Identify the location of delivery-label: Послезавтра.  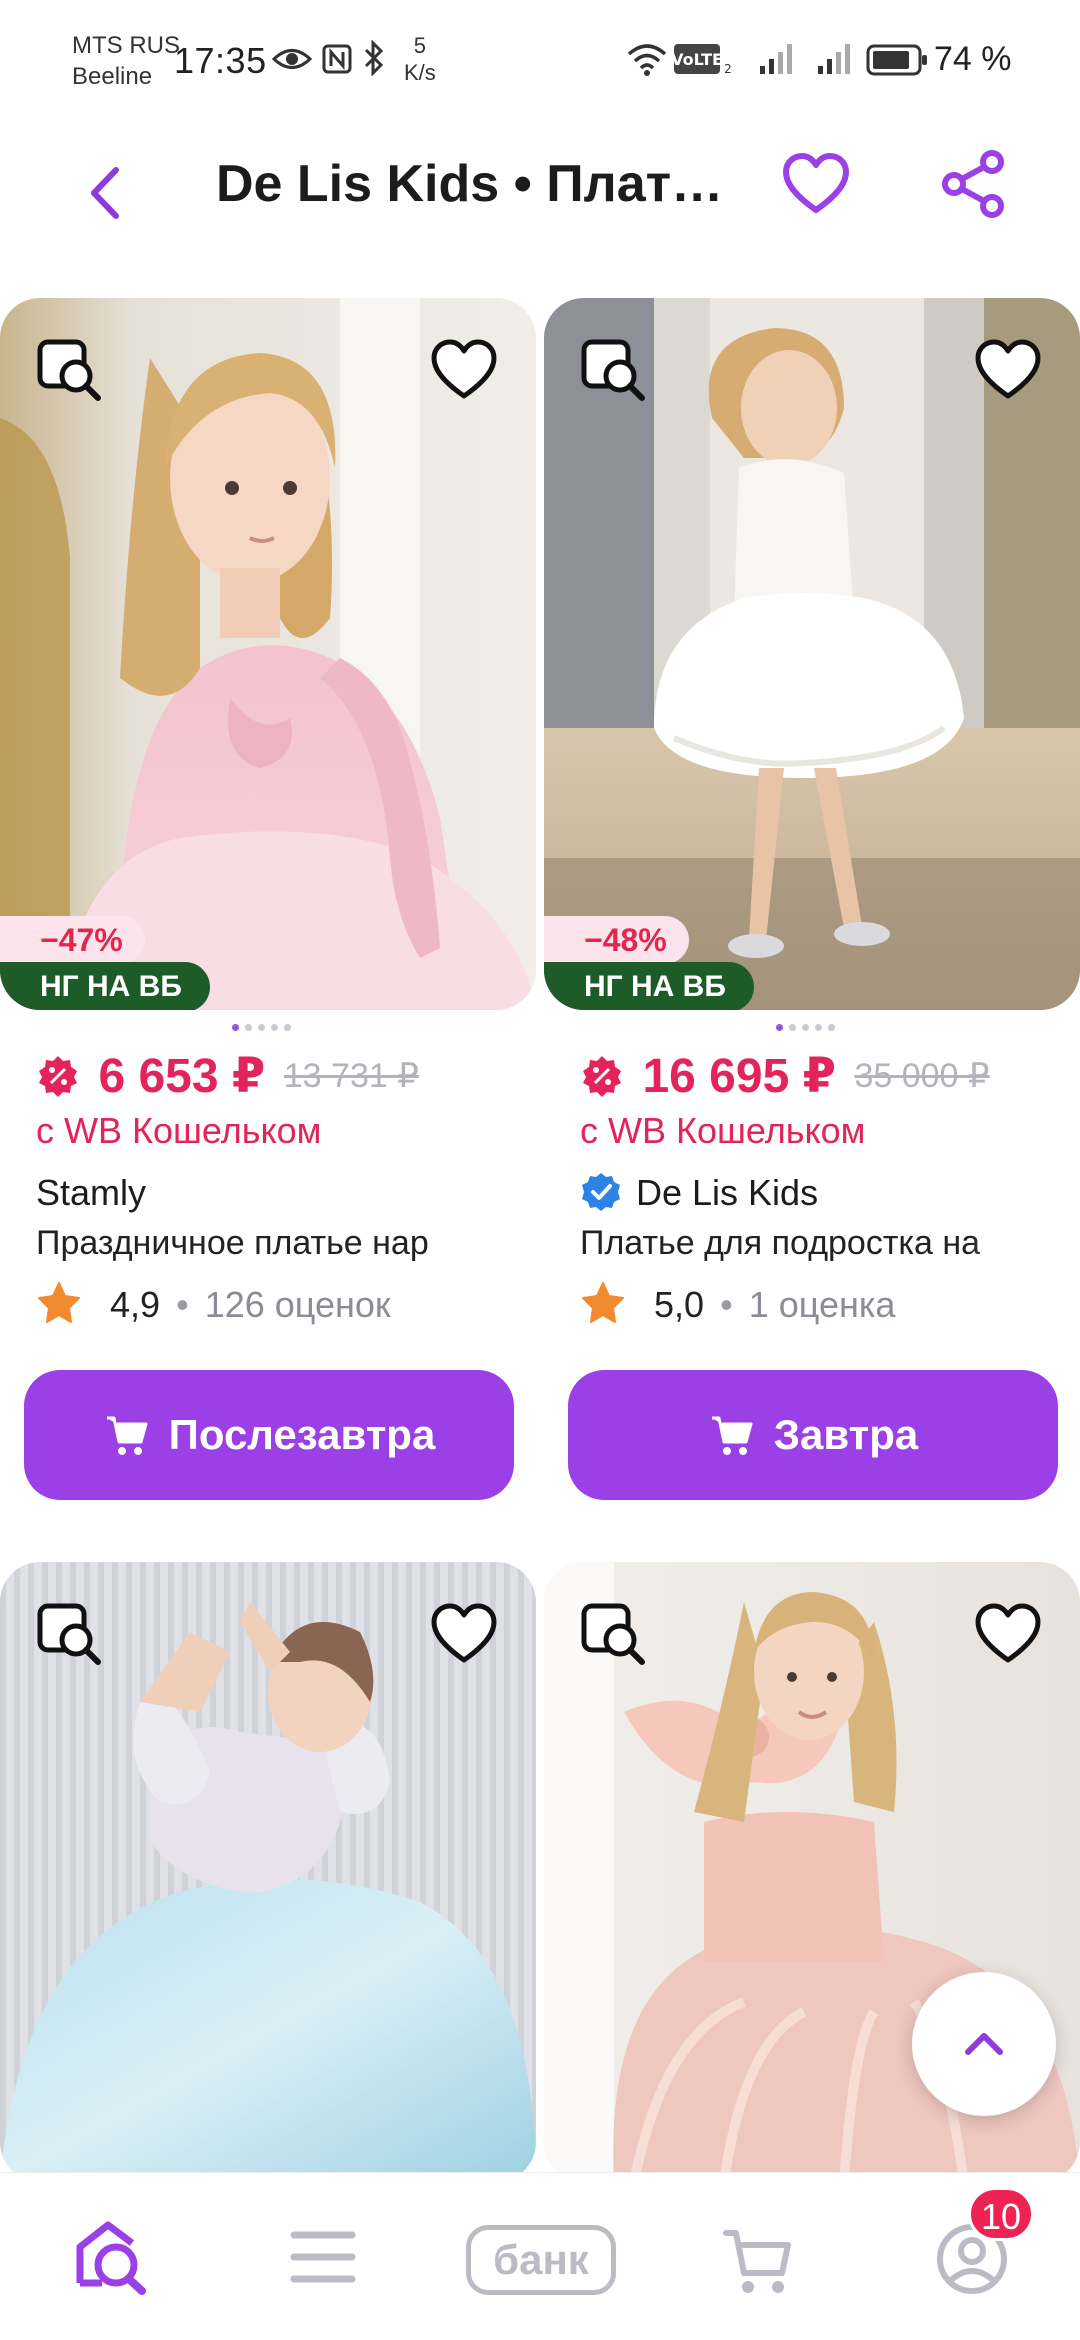
(302, 1434).